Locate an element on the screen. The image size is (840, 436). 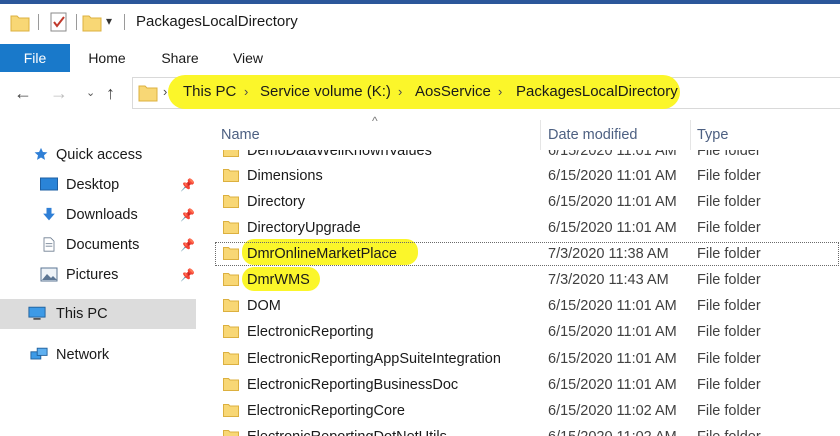
breadcrumb-packageslocaldirectory: PackagesLocalDirectory is located at coordinates (597, 91).